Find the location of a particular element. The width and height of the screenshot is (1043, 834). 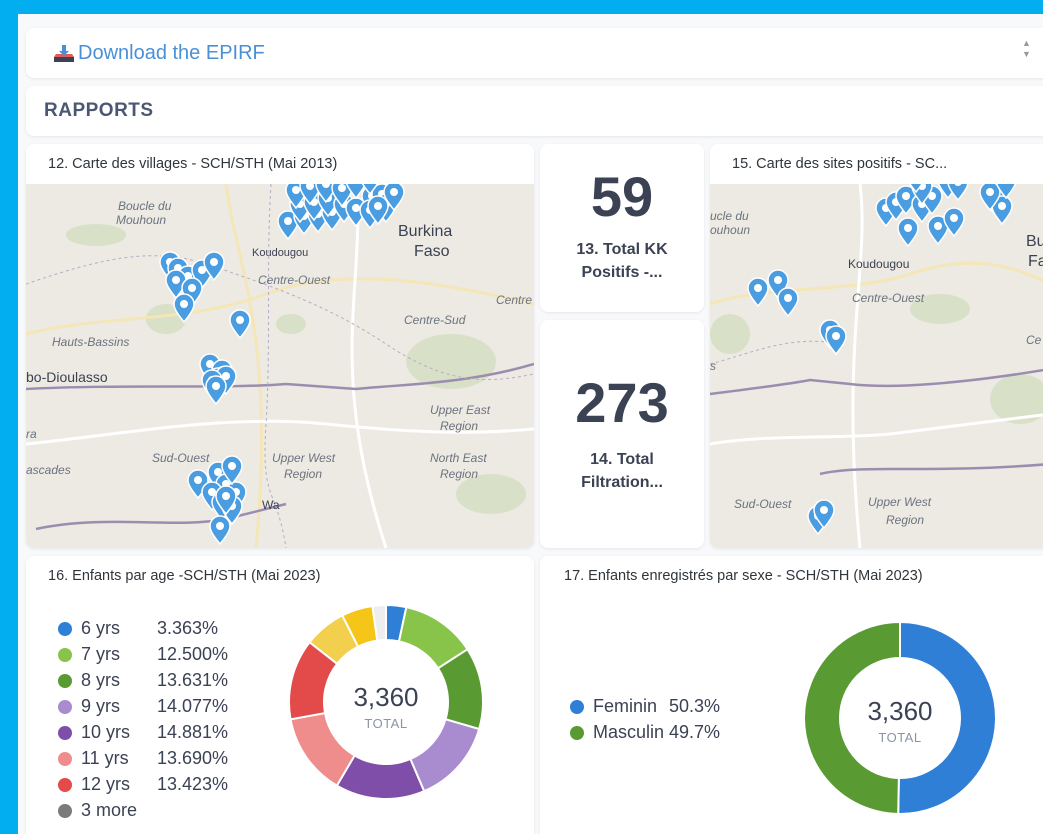

legend-label: 9 yrs is located at coordinates (101, 706).